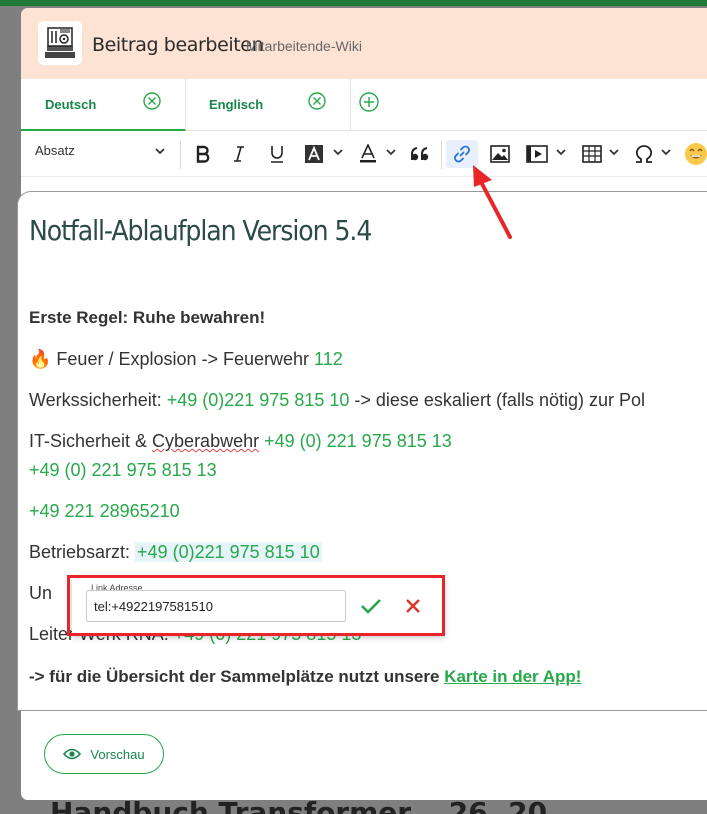 This screenshot has width=707, height=814. What do you see at coordinates (355, 441) in the screenshot?
I see `it-number: +49 (0) 221 975 815 13` at bounding box center [355, 441].